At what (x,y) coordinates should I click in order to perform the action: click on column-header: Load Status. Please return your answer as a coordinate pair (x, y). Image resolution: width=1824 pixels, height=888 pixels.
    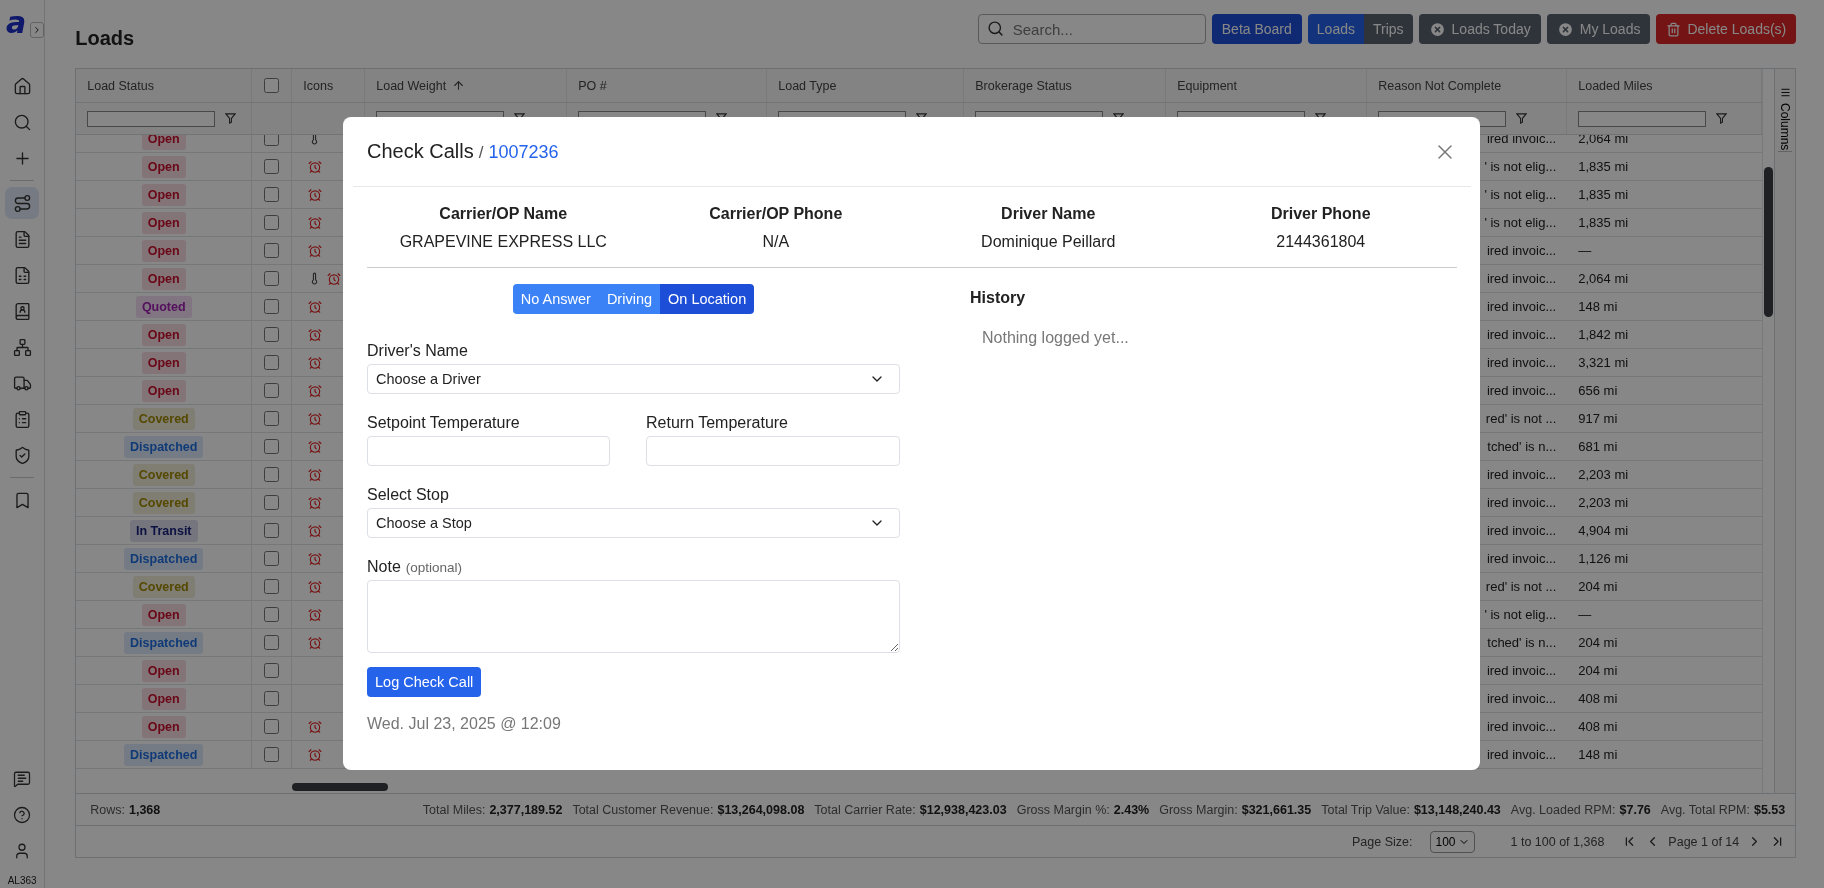
    Looking at the image, I should click on (120, 85).